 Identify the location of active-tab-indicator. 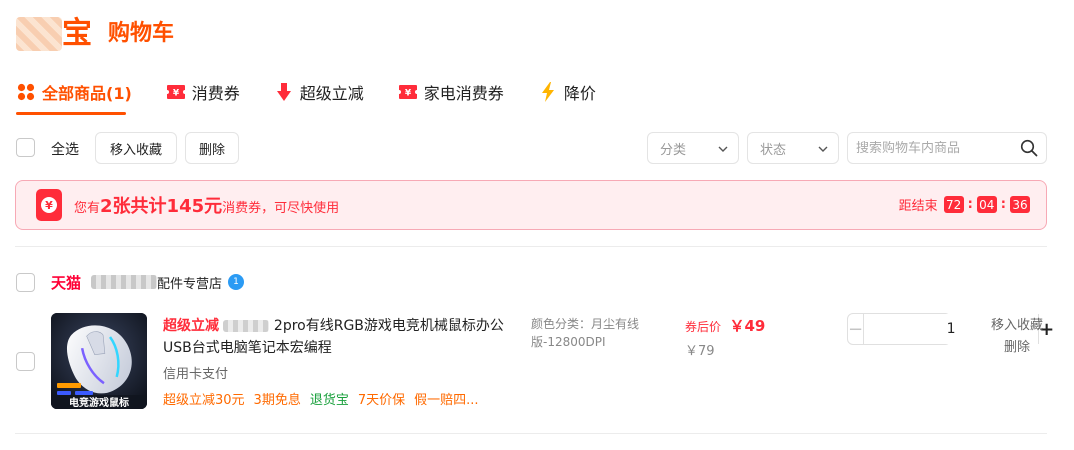
(71, 113).